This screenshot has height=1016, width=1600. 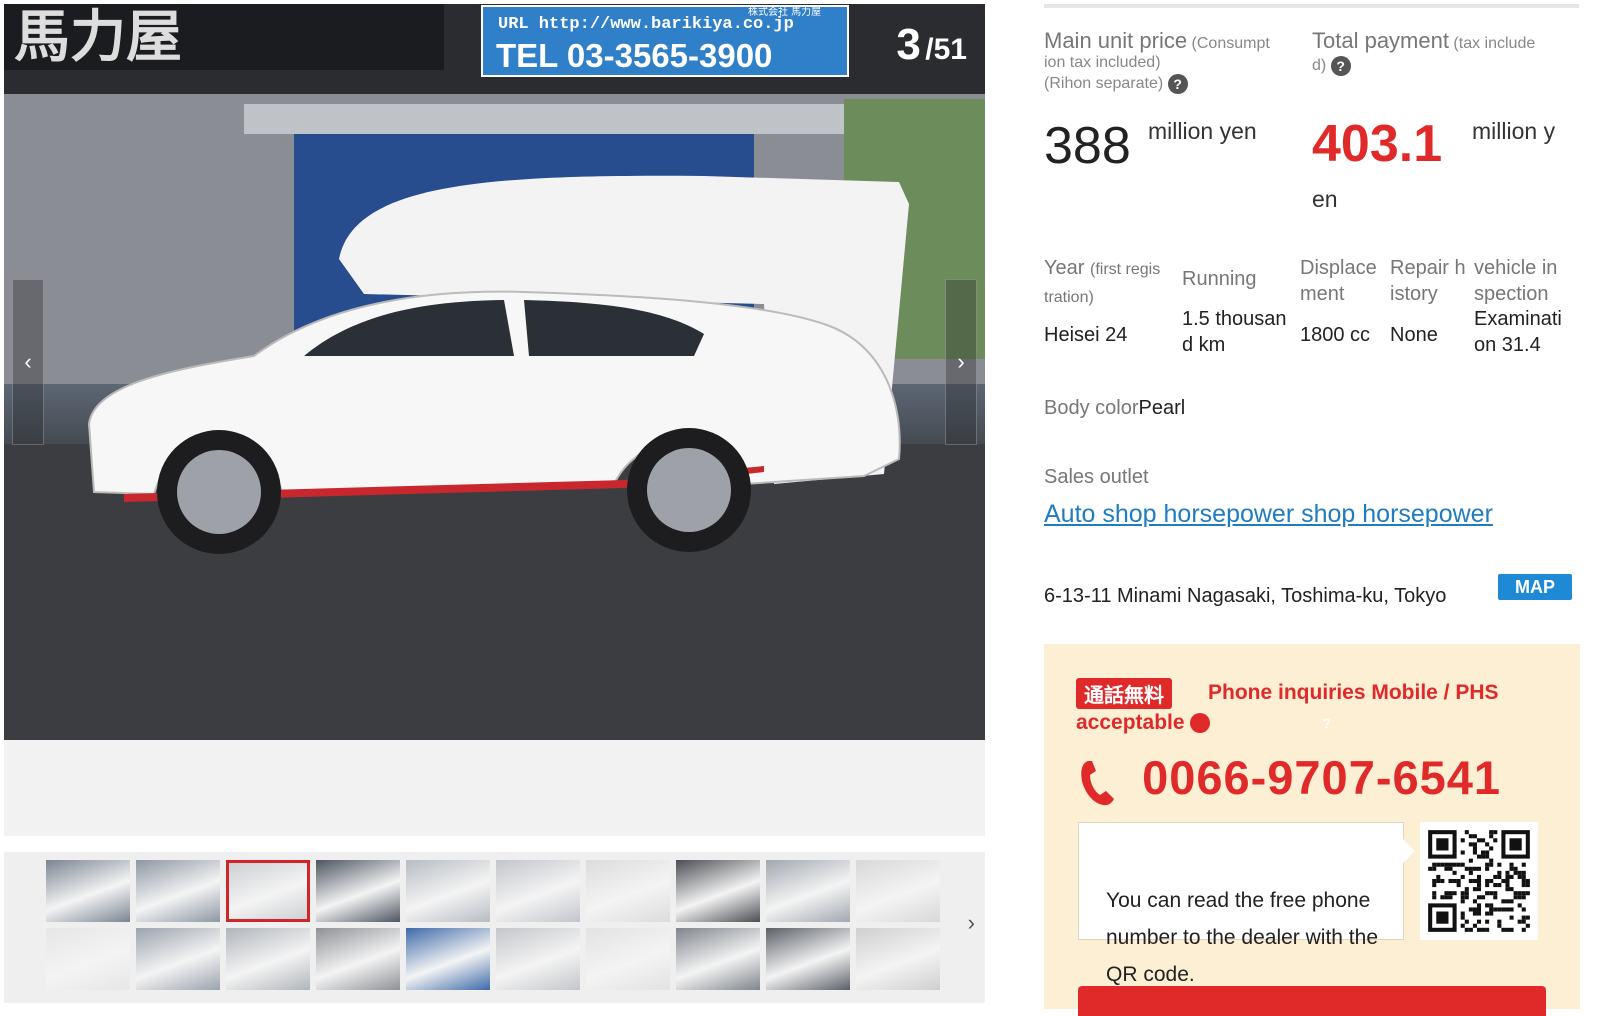 What do you see at coordinates (1479, 881) in the screenshot?
I see `qr-code` at bounding box center [1479, 881].